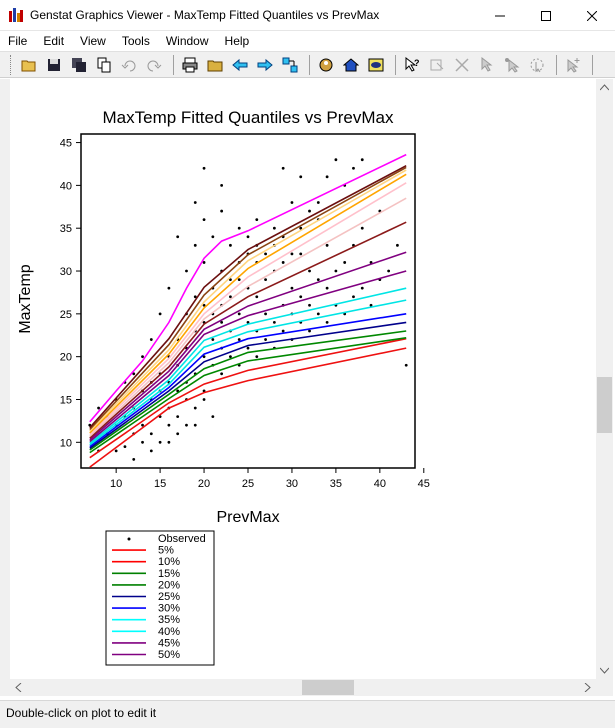 The height and width of the screenshot is (728, 615). I want to click on scroll-corner, so click(604, 687).